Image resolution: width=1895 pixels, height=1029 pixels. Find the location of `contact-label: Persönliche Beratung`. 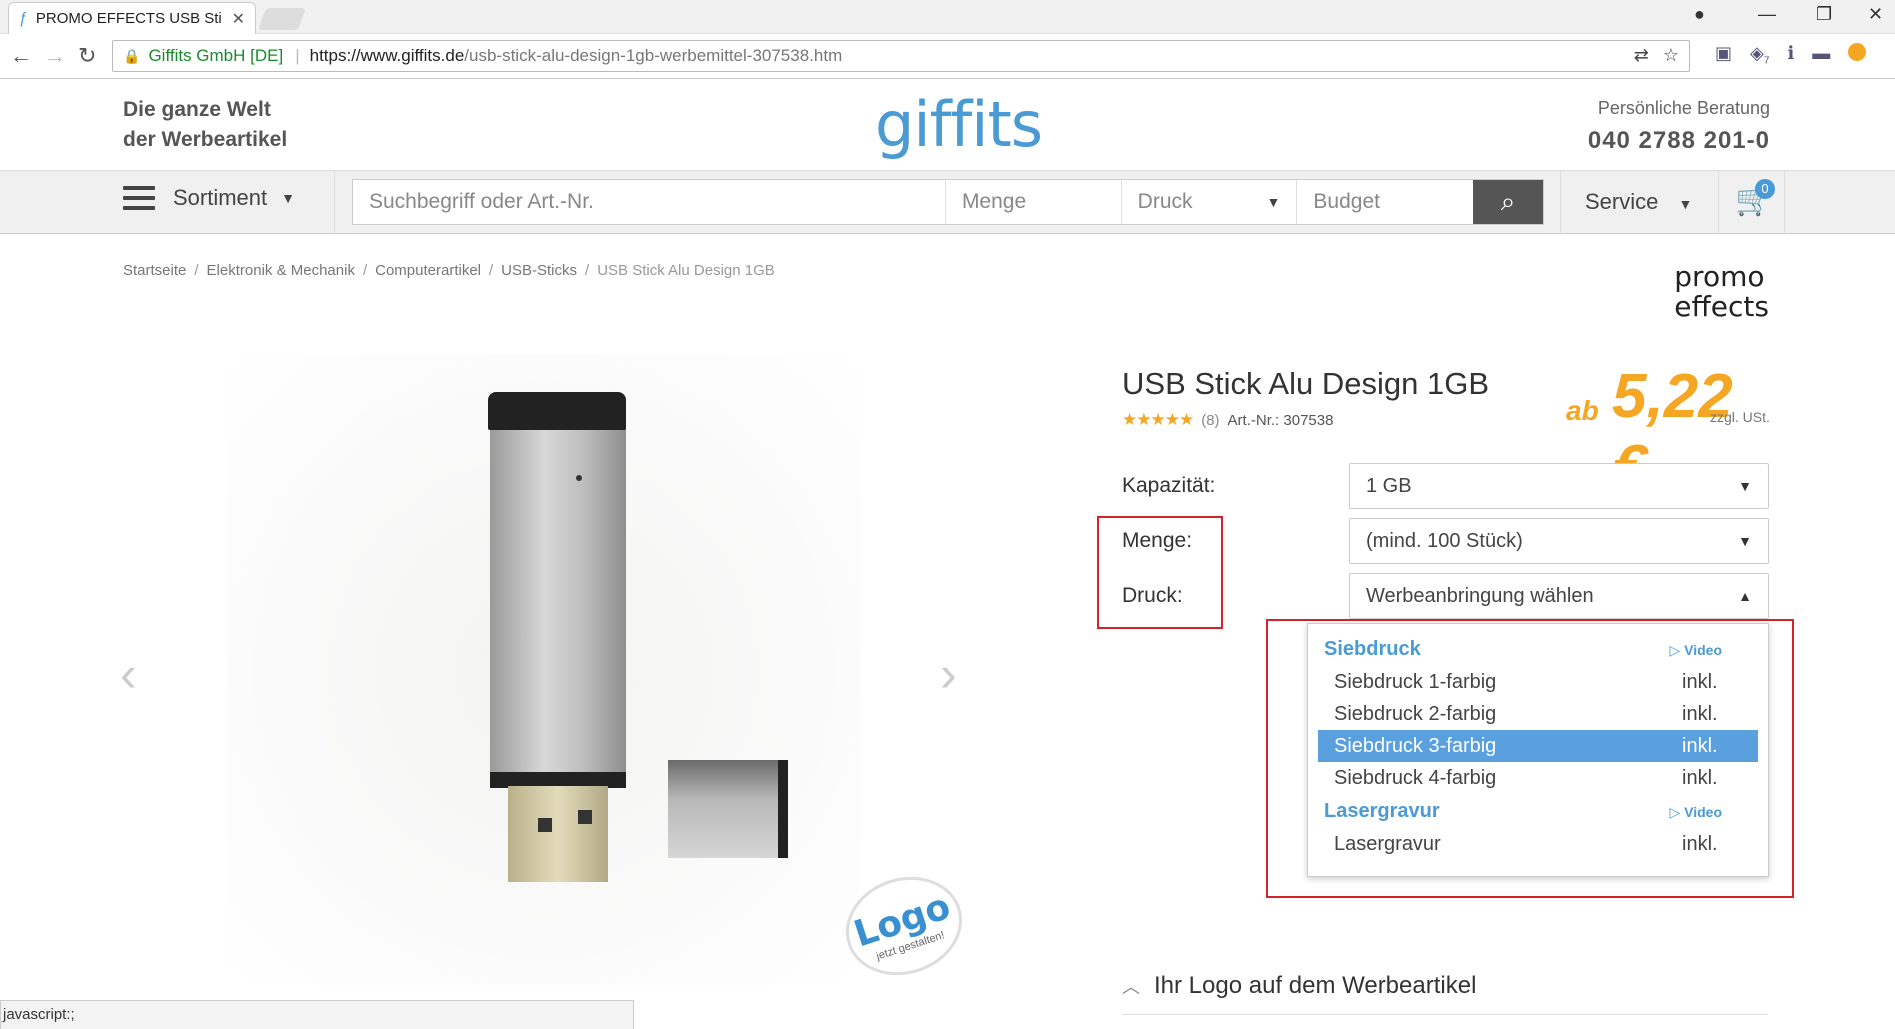

contact-label: Persönliche Beratung is located at coordinates (1683, 108).